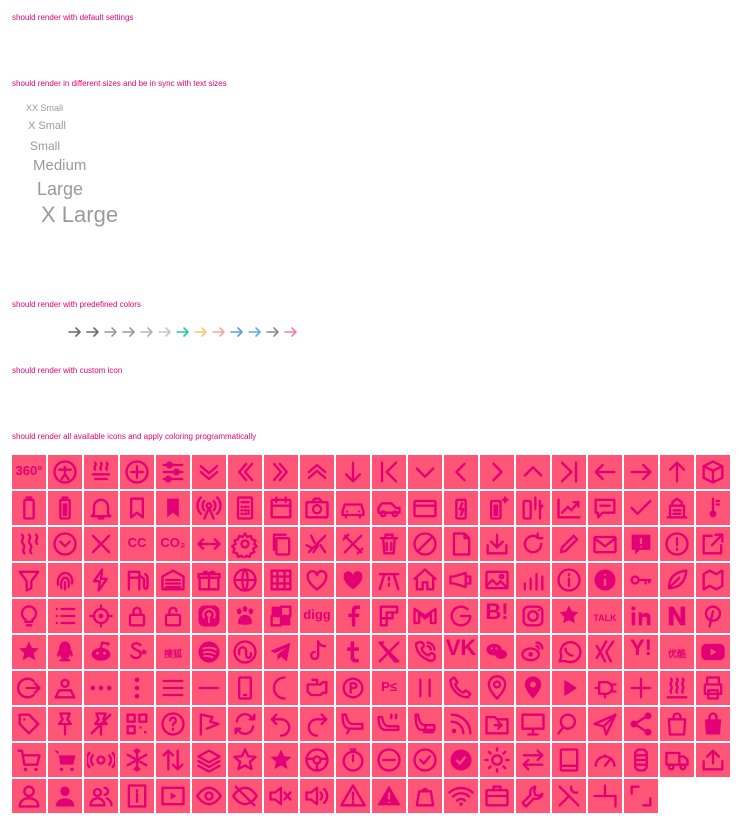 The image size is (750, 828). What do you see at coordinates (209, 508) in the screenshot?
I see `broadcast-icon` at bounding box center [209, 508].